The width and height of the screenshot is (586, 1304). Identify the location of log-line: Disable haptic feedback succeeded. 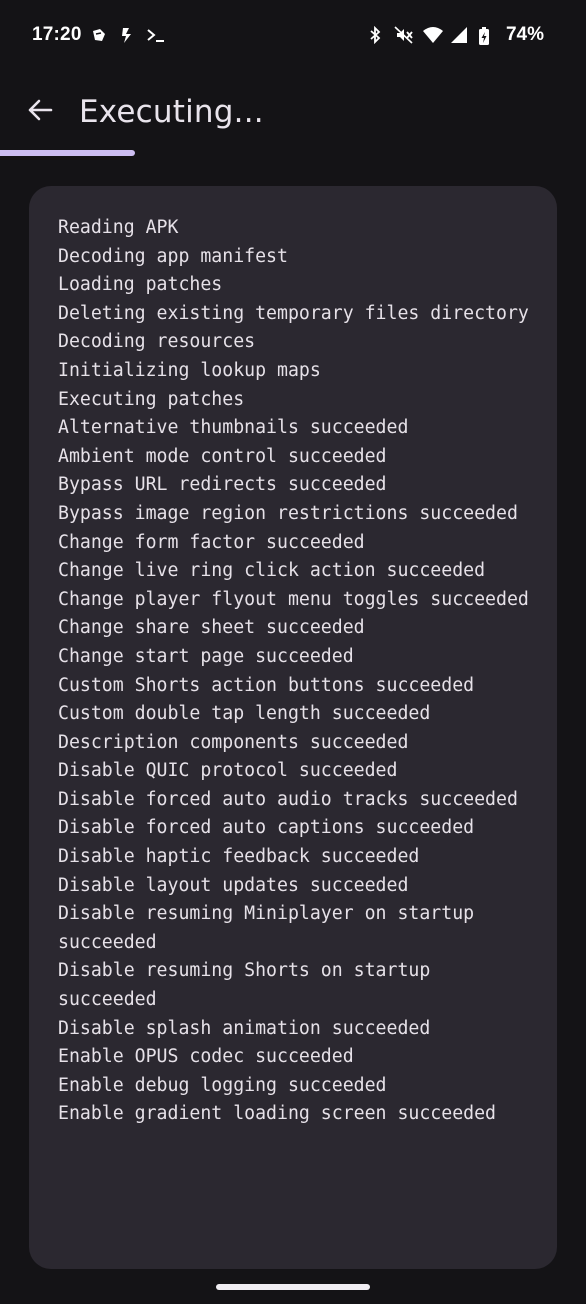
(239, 857).